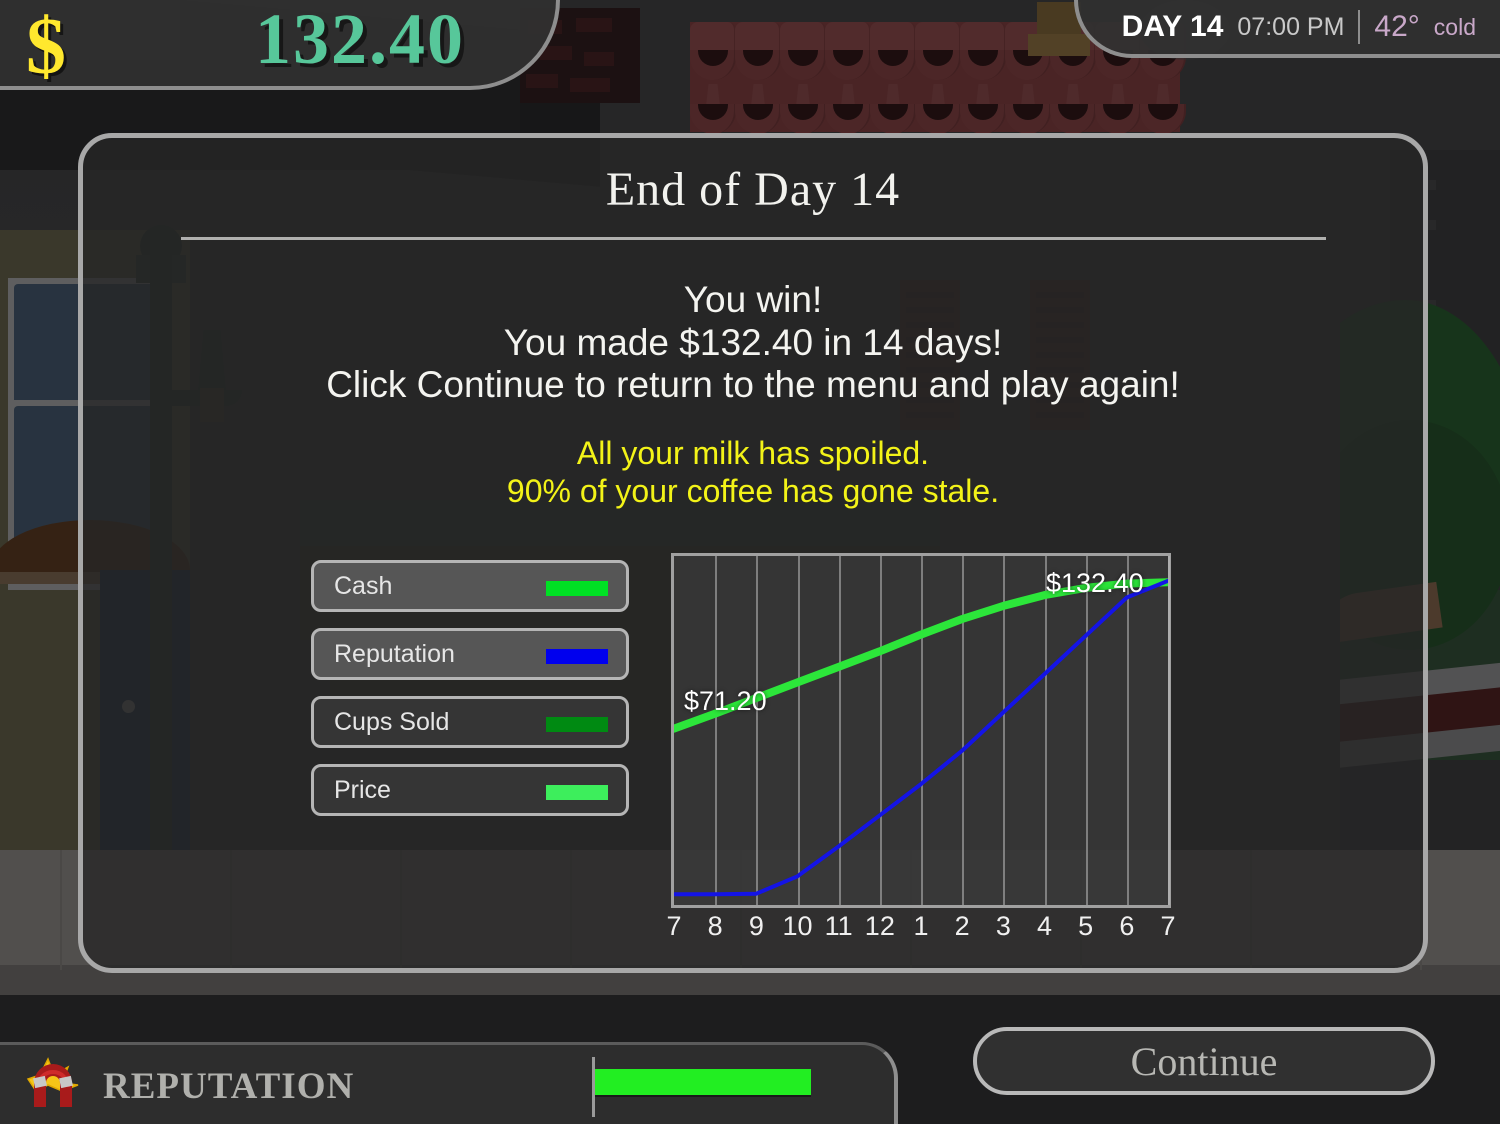 The image size is (1500, 1124). What do you see at coordinates (1086, 926) in the screenshot?
I see `chart-x-tick: 5` at bounding box center [1086, 926].